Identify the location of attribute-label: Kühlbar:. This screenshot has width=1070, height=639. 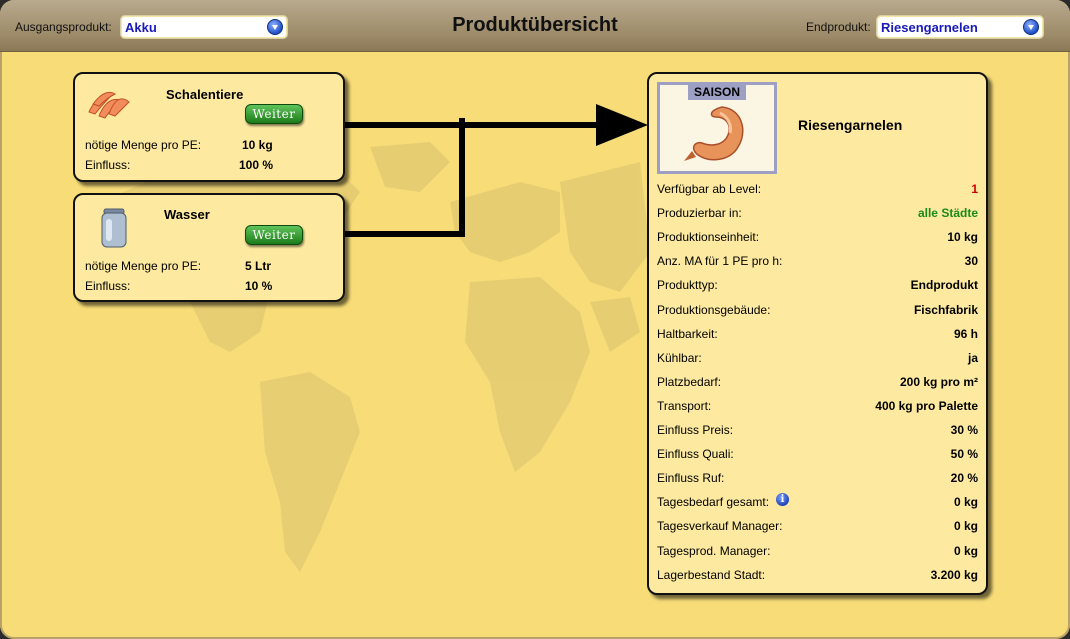
(679, 357).